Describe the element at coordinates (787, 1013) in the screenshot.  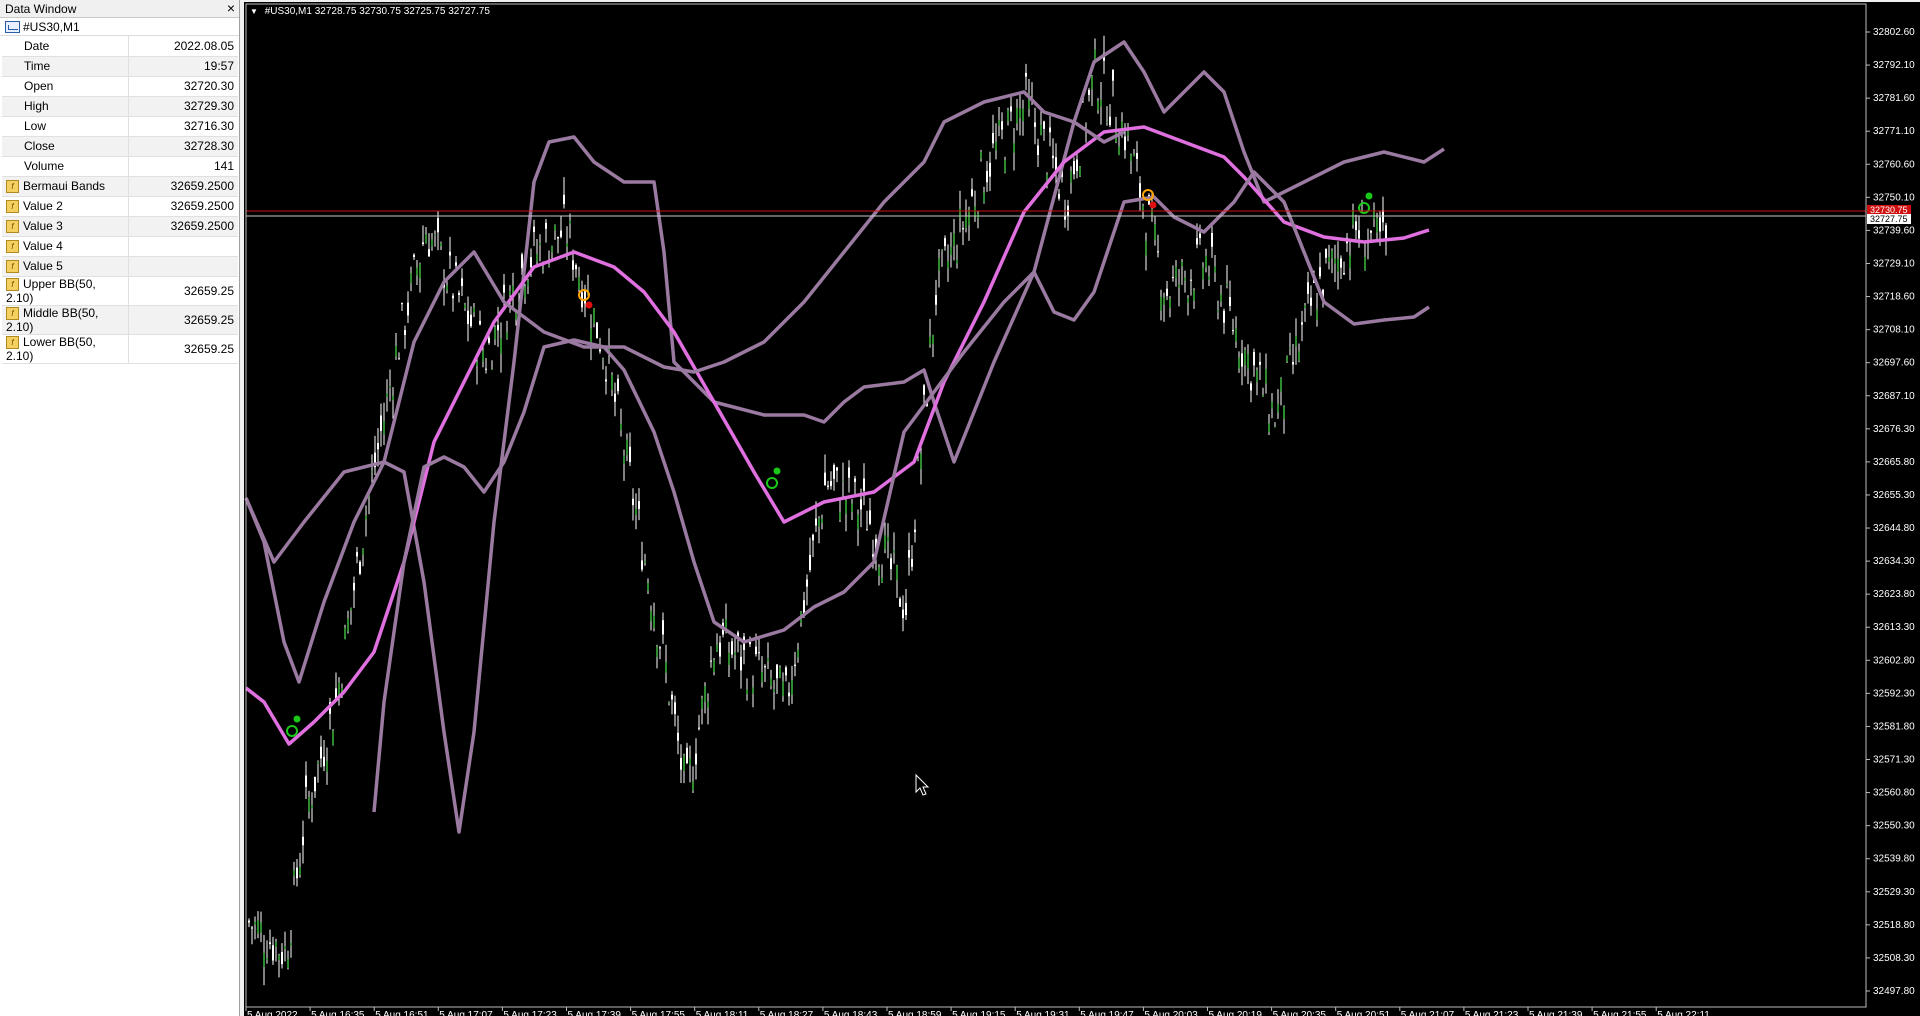
I see `time-label: 5 Aug 18:27` at that location.